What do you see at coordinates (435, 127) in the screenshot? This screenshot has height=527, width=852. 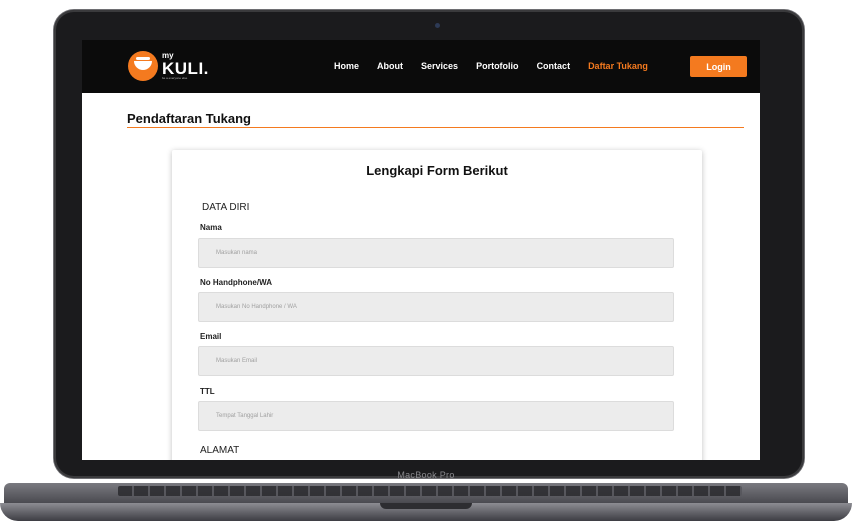 I see `title-divider` at bounding box center [435, 127].